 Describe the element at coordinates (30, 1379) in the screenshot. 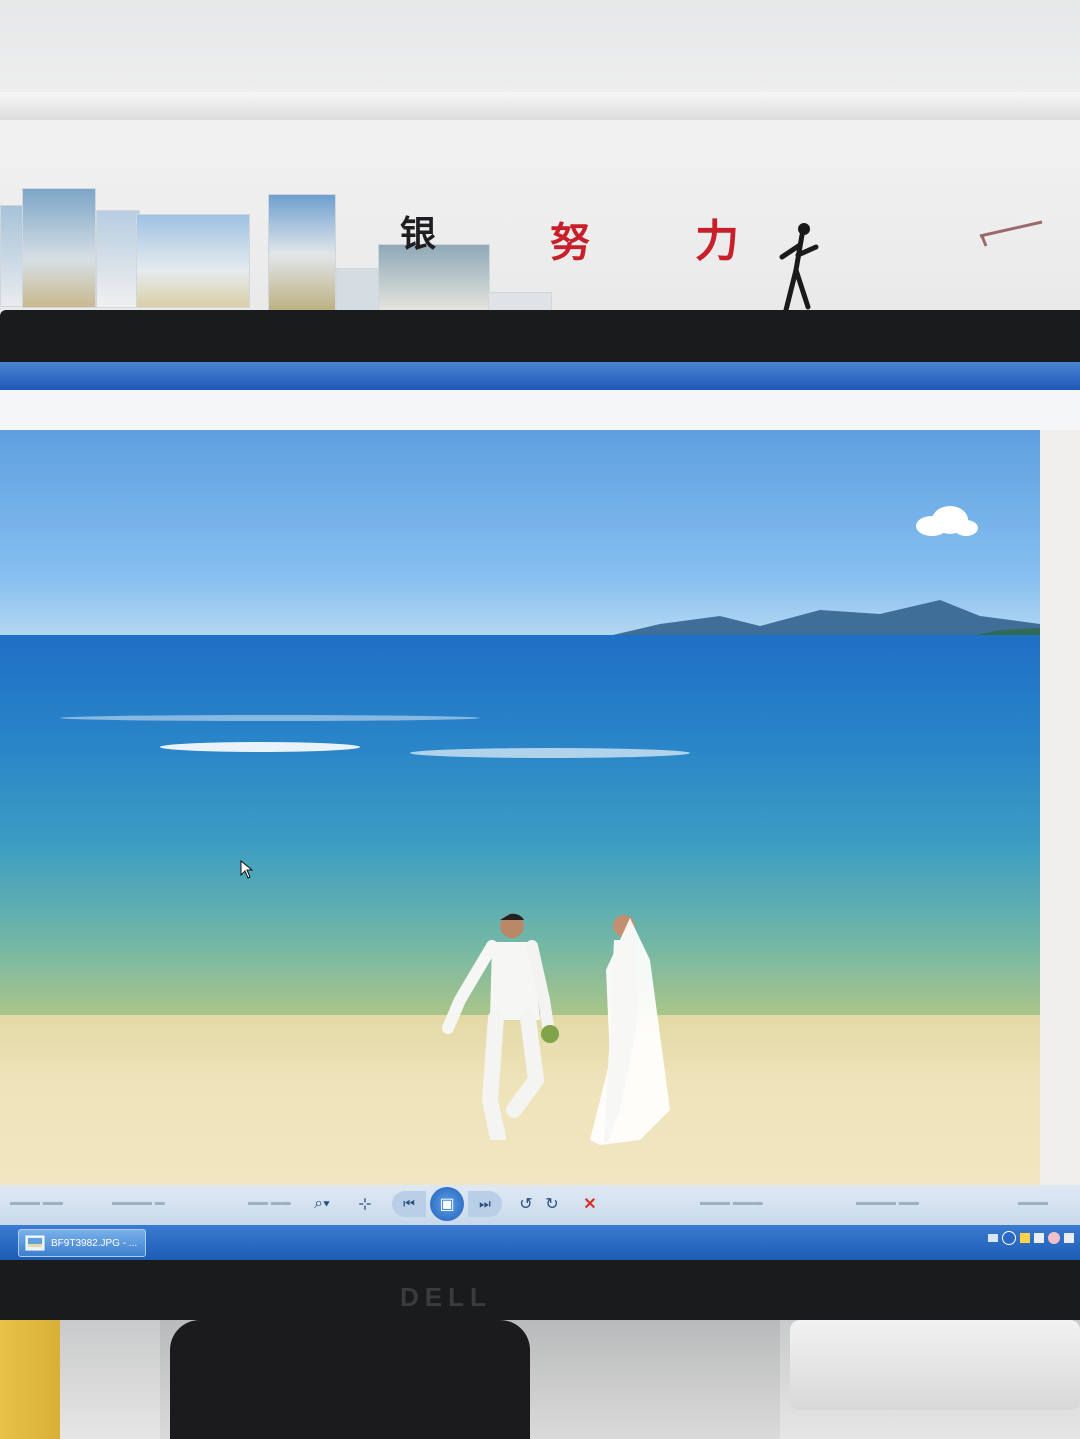

I see `book-stack` at that location.